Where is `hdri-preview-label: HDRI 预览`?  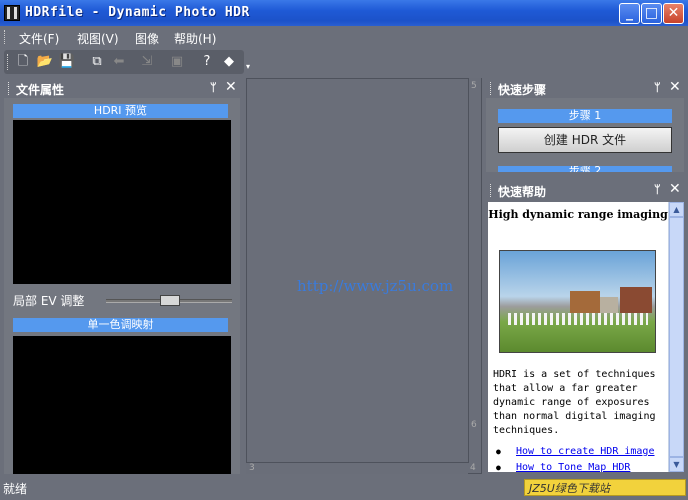 hdri-preview-label: HDRI 预览 is located at coordinates (120, 111).